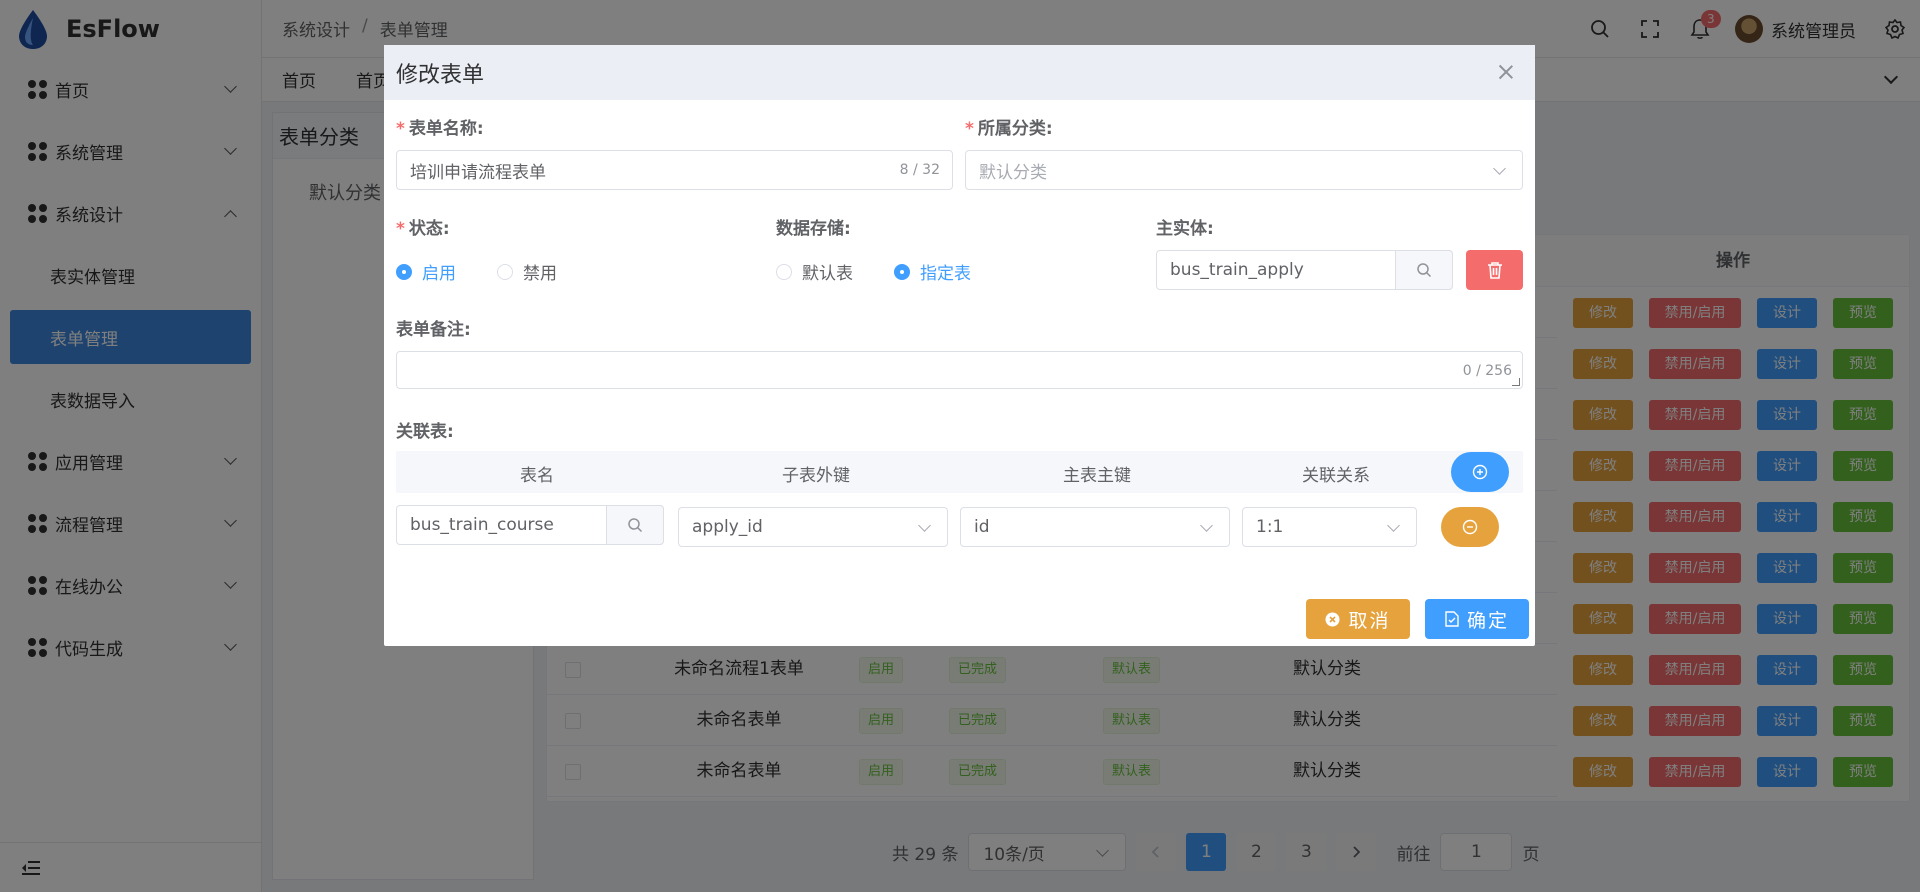  Describe the element at coordinates (440, 129) in the screenshot. I see `form-name-label: * 表单名称:` at that location.